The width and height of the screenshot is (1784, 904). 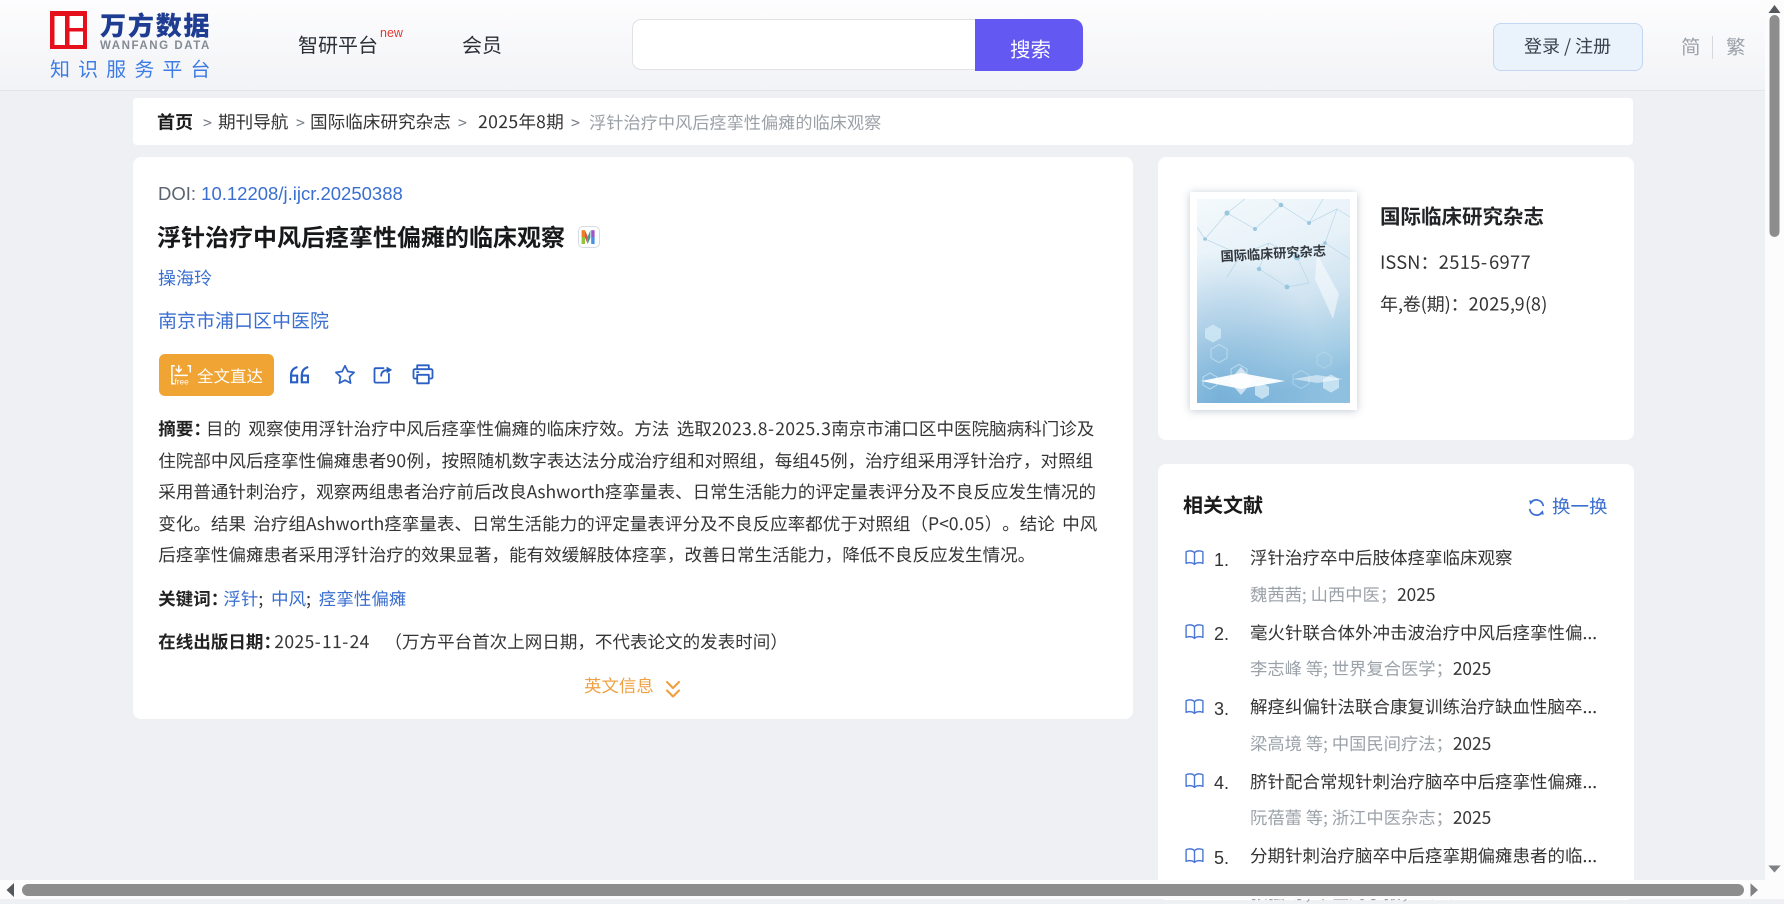 What do you see at coordinates (182, 381) in the screenshot?
I see `svg-text: free` at bounding box center [182, 381].